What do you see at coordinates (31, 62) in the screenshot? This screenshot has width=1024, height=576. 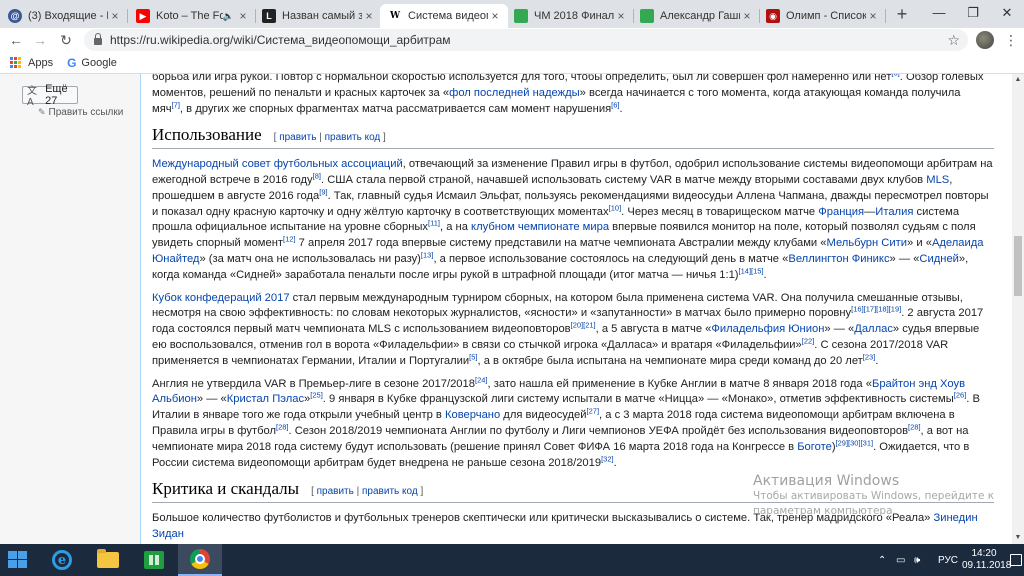 I see `bookmark-apps: Apps` at bounding box center [31, 62].